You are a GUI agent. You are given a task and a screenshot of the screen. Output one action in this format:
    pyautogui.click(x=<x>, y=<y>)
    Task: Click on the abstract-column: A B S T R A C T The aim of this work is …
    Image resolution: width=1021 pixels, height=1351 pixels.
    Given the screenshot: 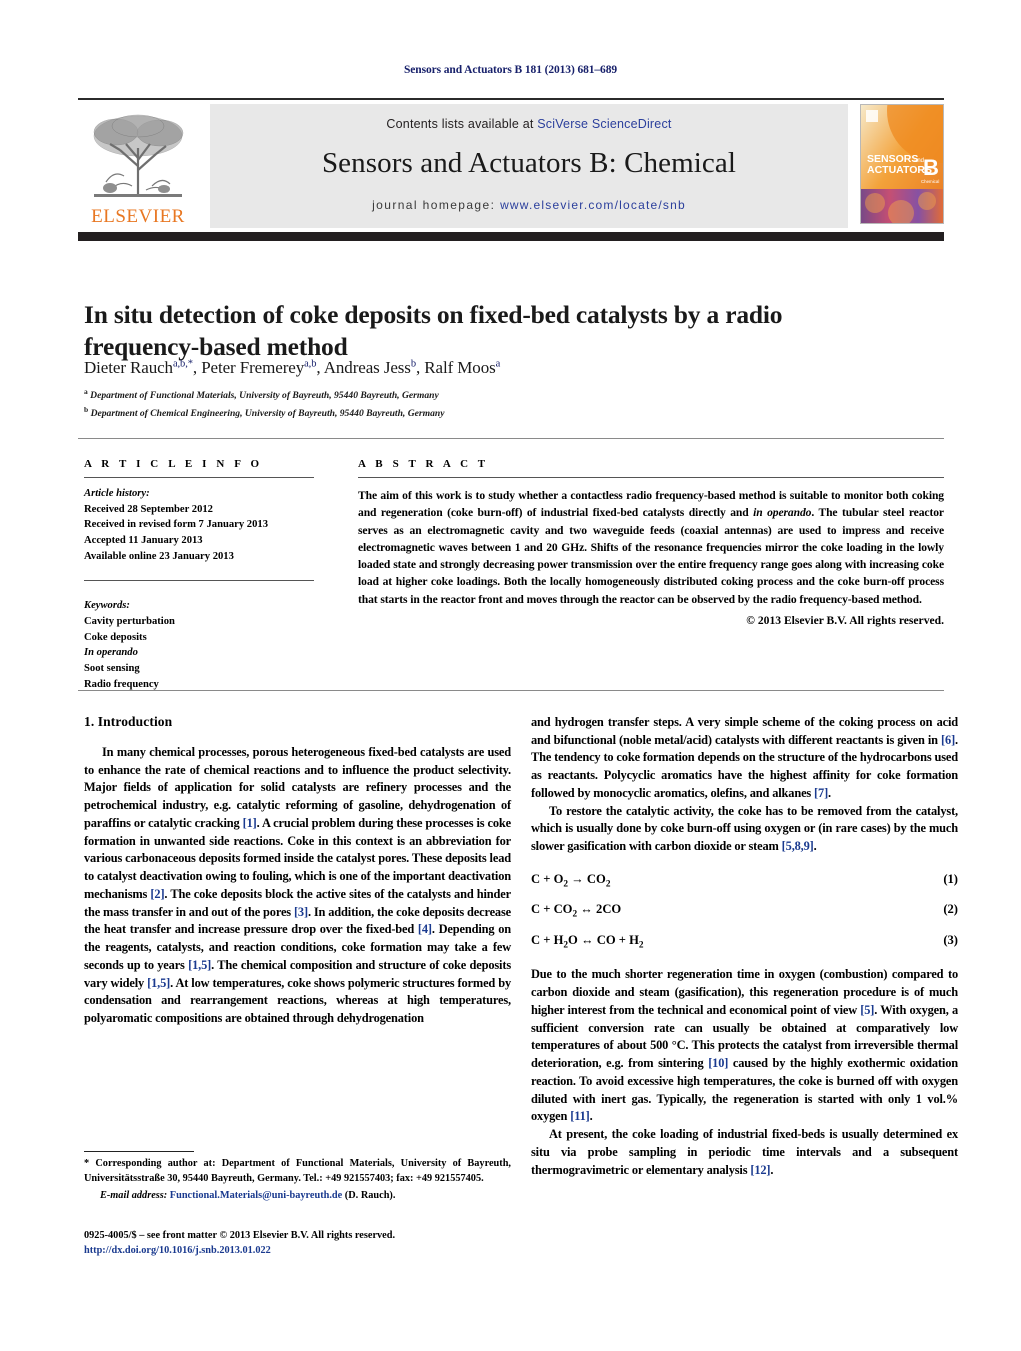 What is the action you would take?
    pyautogui.click(x=651, y=542)
    